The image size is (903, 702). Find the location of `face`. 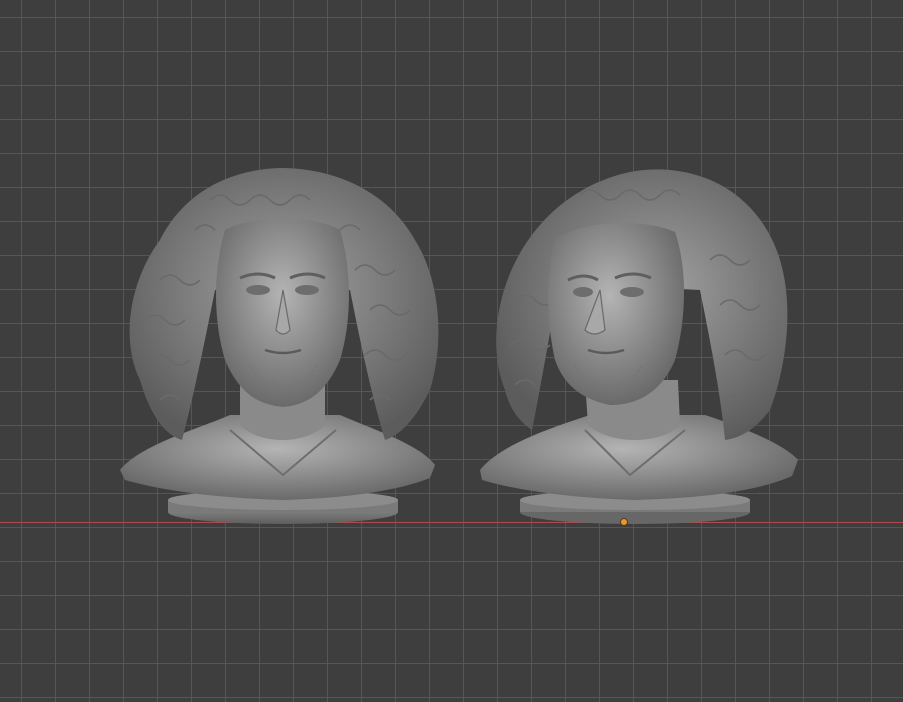

face is located at coordinates (616, 313).